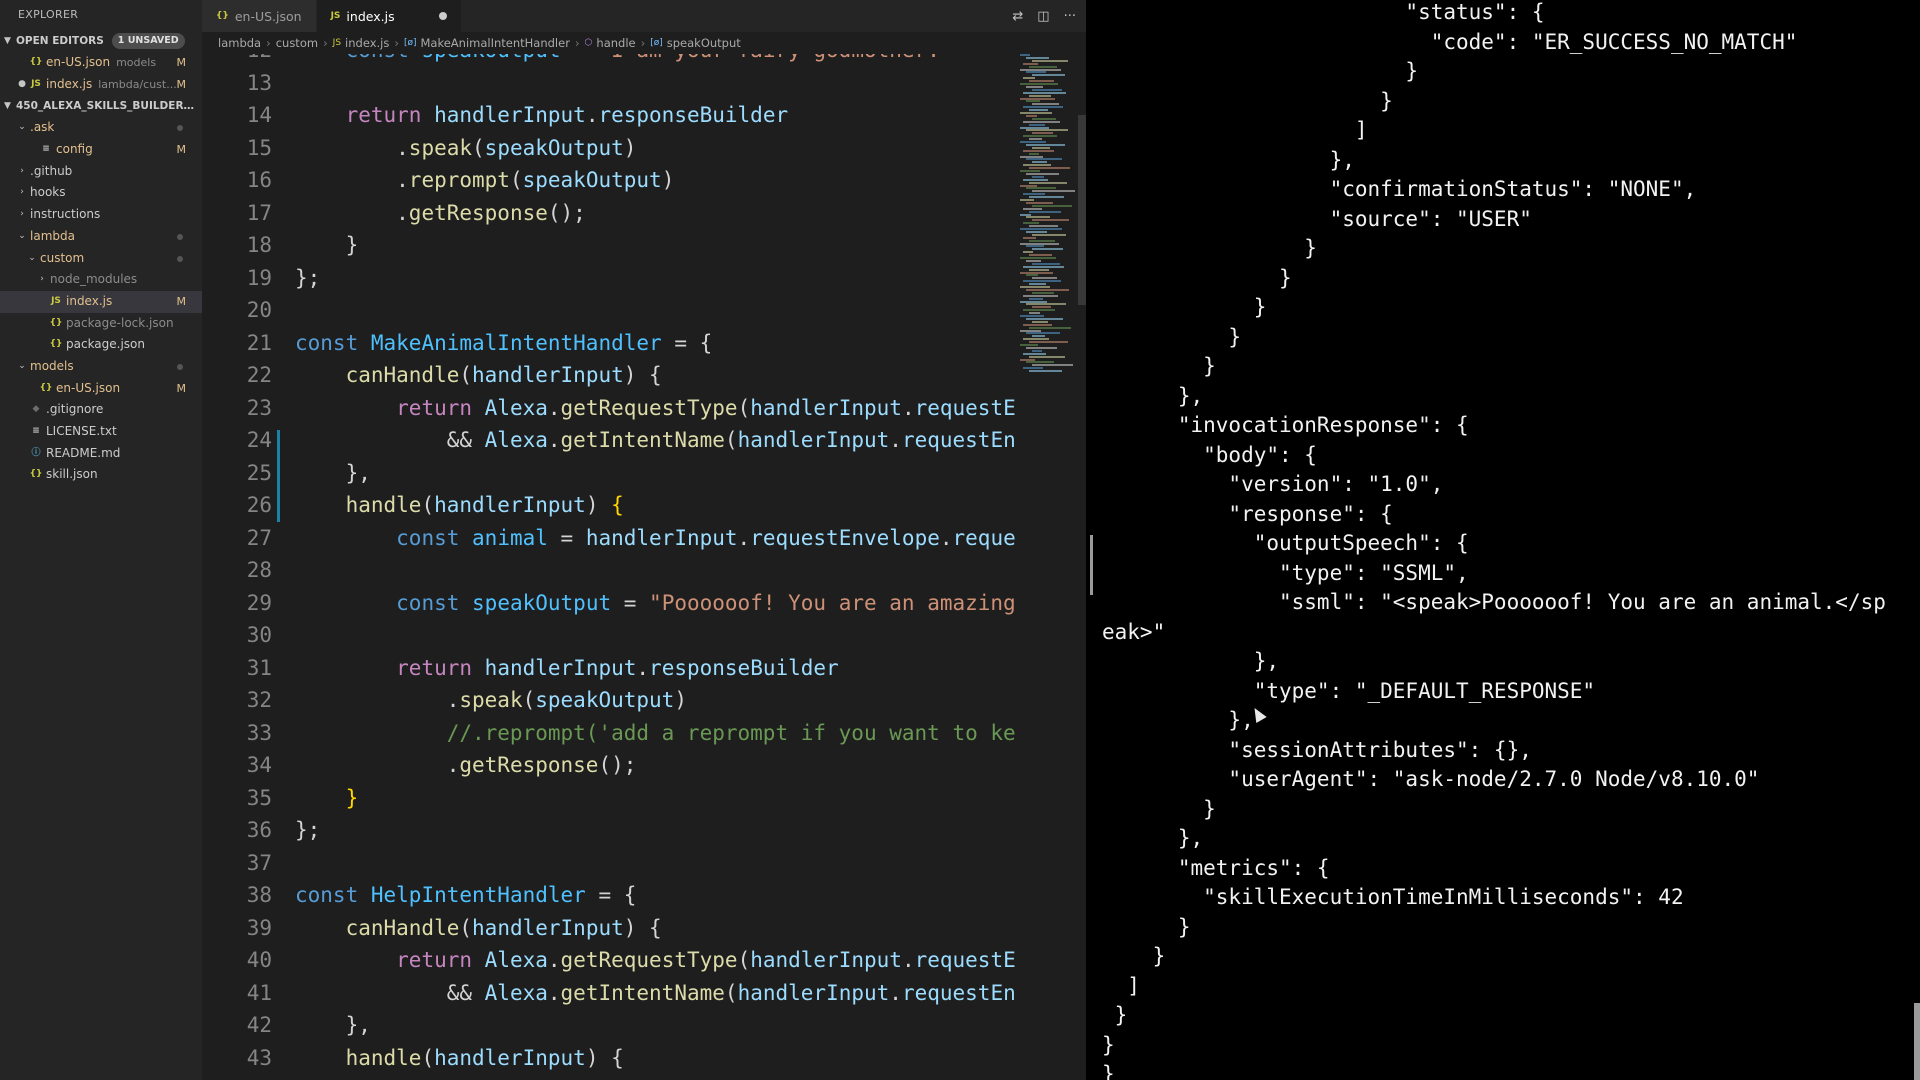 Image resolution: width=1920 pixels, height=1080 pixels. I want to click on tree-item-models: ⌄ models, so click(101, 367).